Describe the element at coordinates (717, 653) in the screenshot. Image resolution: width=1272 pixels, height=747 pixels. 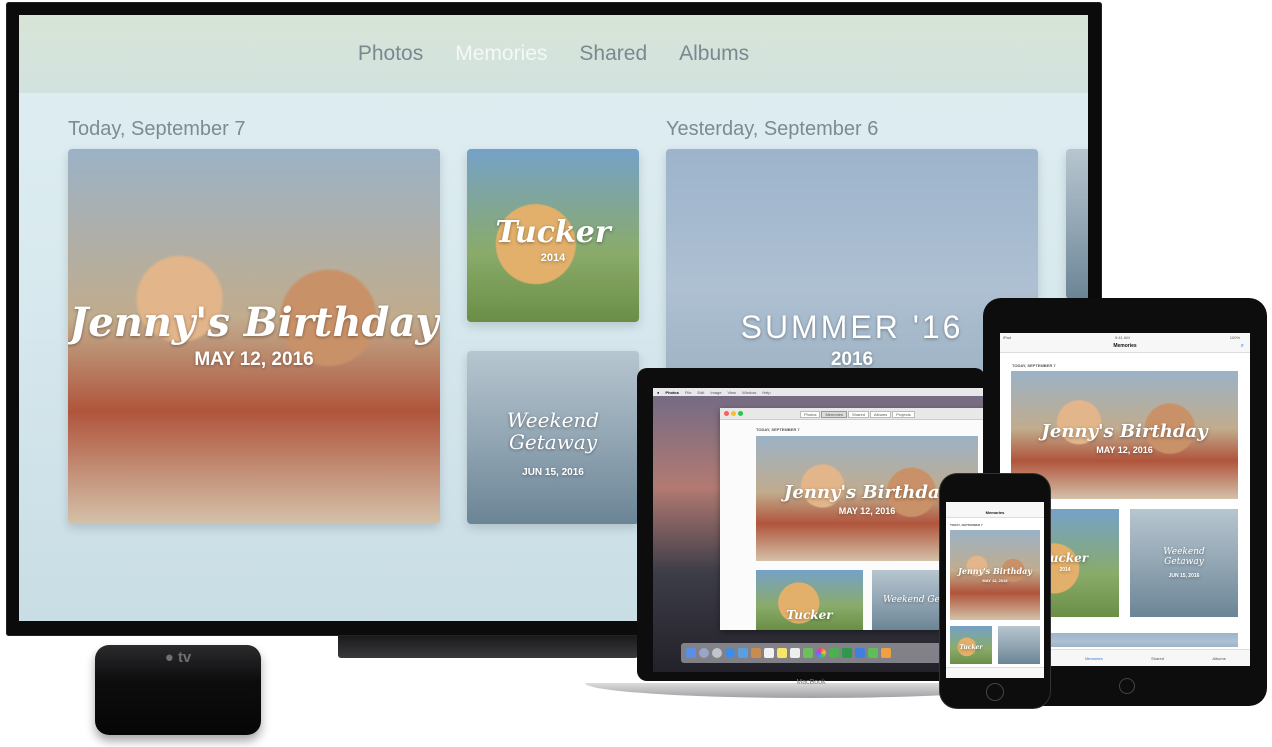
I see `launchpad-icon` at that location.